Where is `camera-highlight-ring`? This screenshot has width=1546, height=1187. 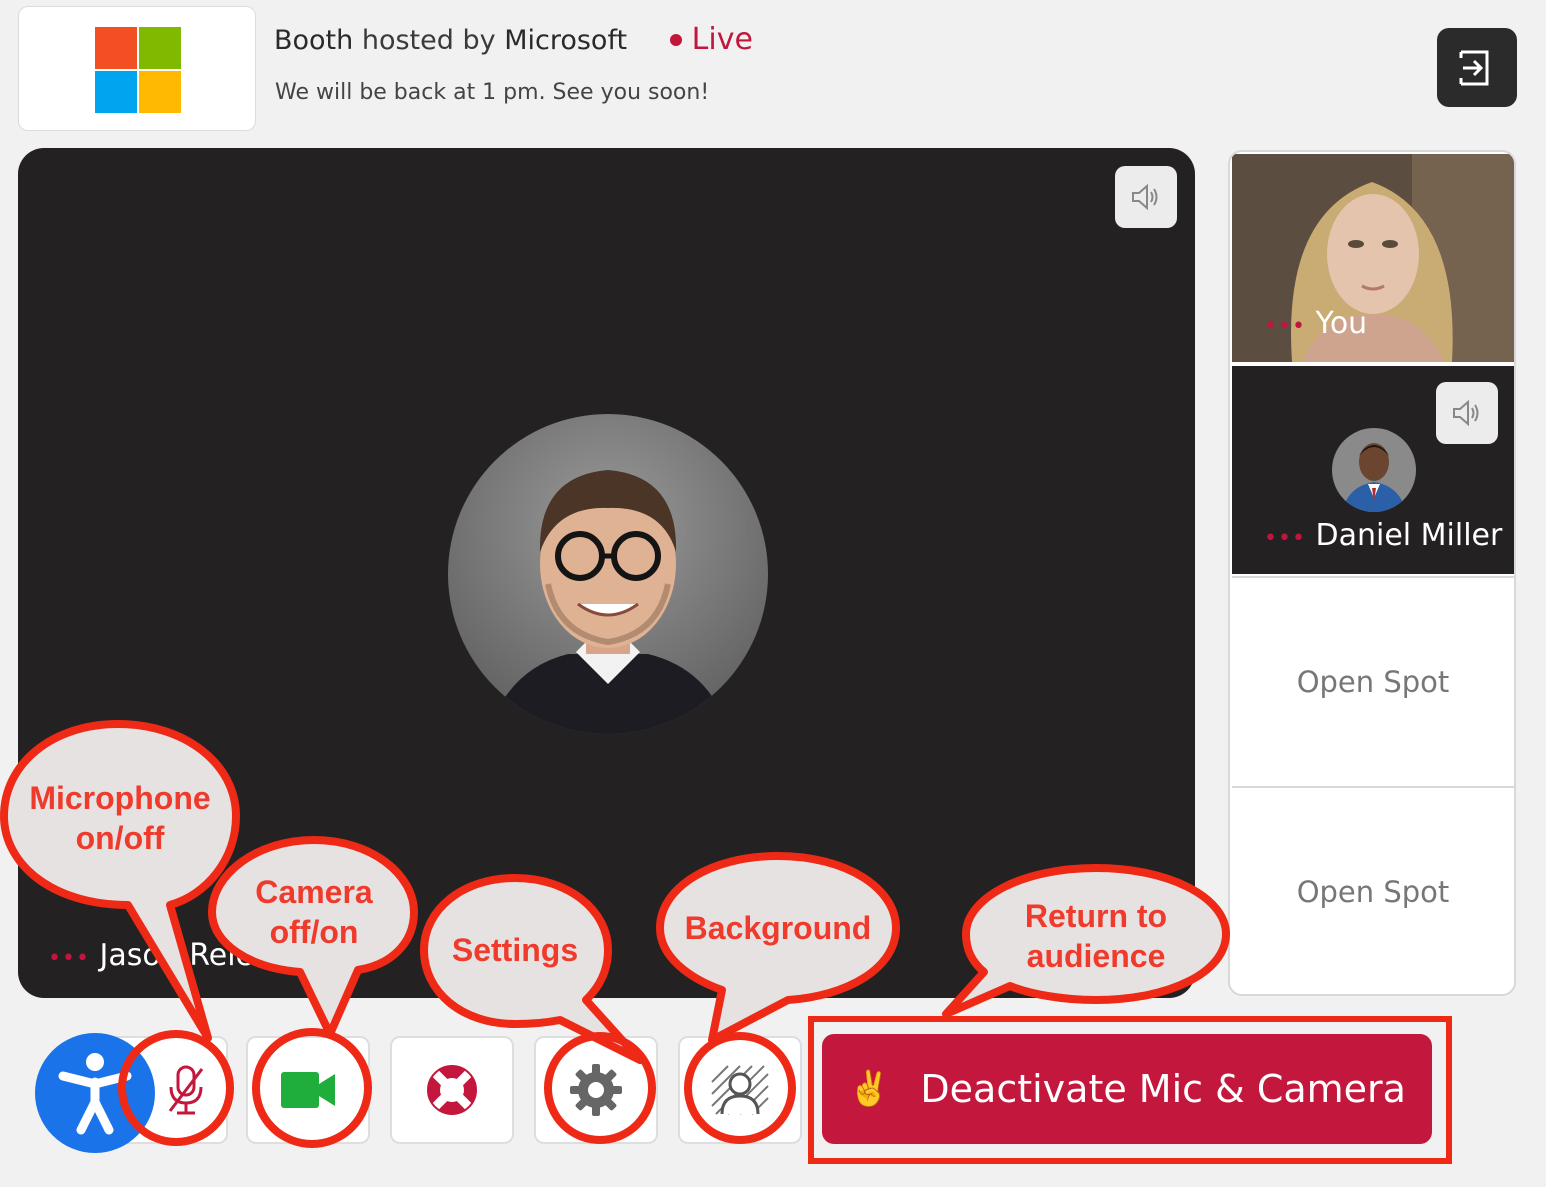 camera-highlight-ring is located at coordinates (312, 1088).